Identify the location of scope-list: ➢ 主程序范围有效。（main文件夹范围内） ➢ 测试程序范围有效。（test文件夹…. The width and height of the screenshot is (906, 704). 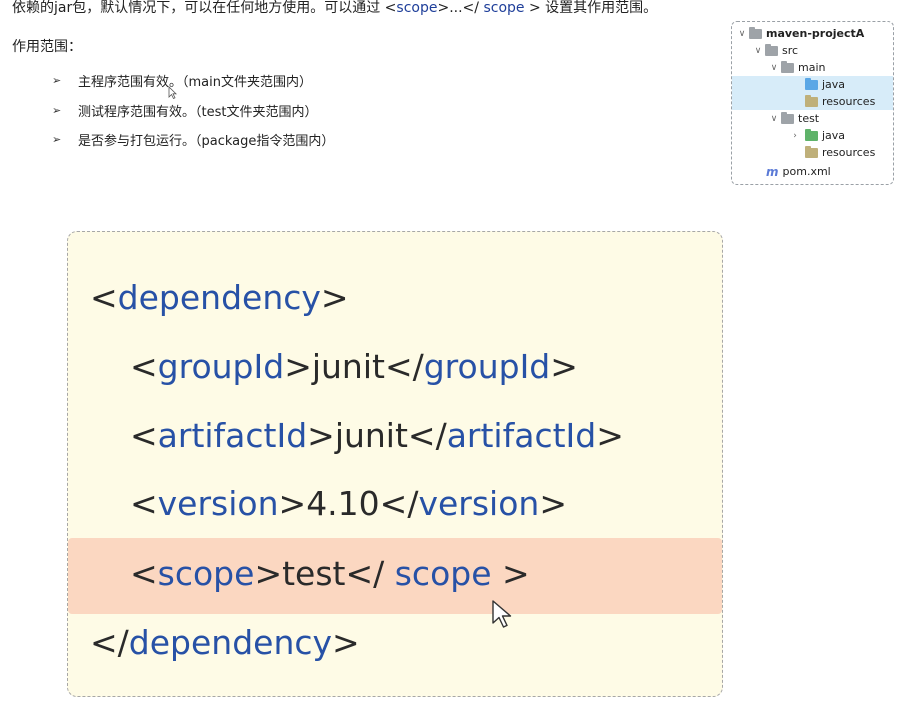
(193, 110).